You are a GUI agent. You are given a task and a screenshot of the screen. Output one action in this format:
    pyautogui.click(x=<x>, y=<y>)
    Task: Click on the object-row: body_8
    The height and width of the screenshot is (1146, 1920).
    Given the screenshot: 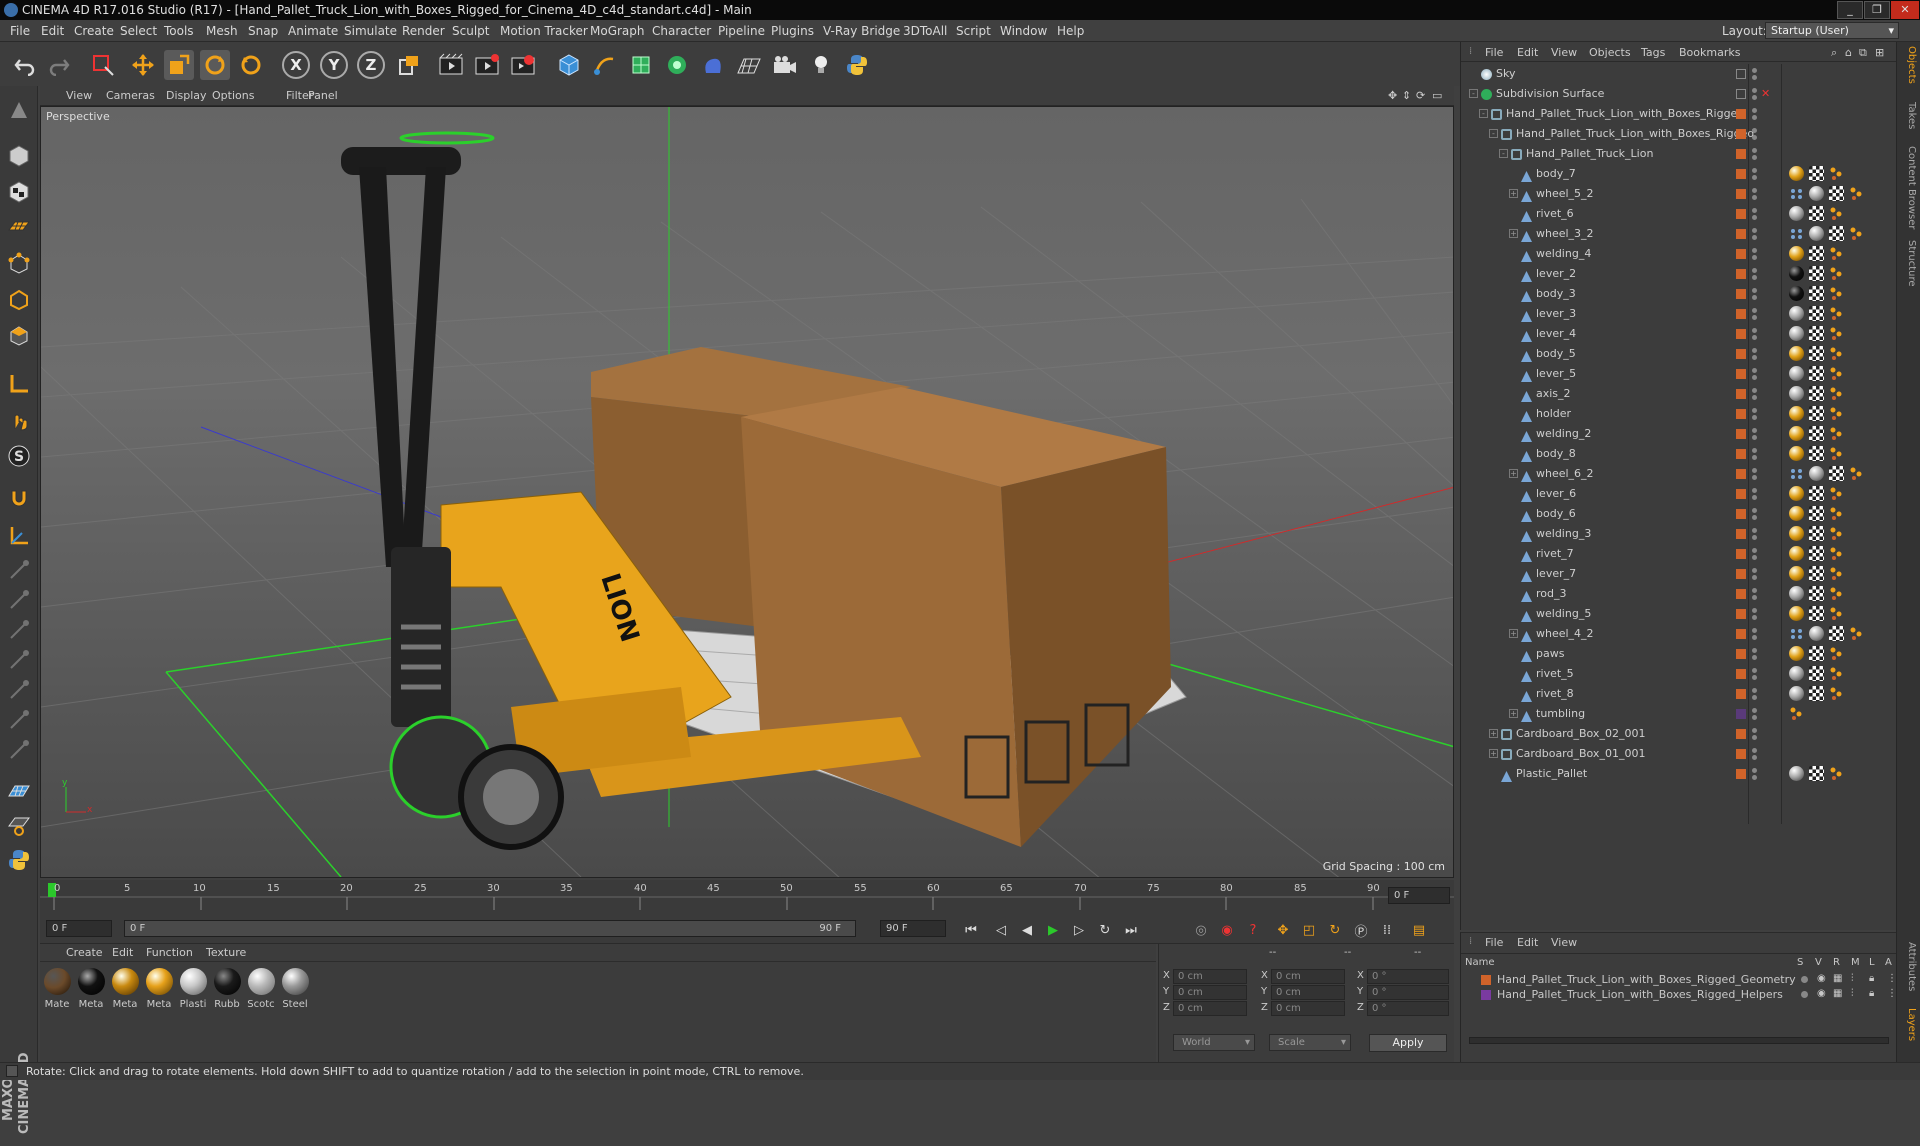 What is the action you would take?
    pyautogui.click(x=1679, y=454)
    